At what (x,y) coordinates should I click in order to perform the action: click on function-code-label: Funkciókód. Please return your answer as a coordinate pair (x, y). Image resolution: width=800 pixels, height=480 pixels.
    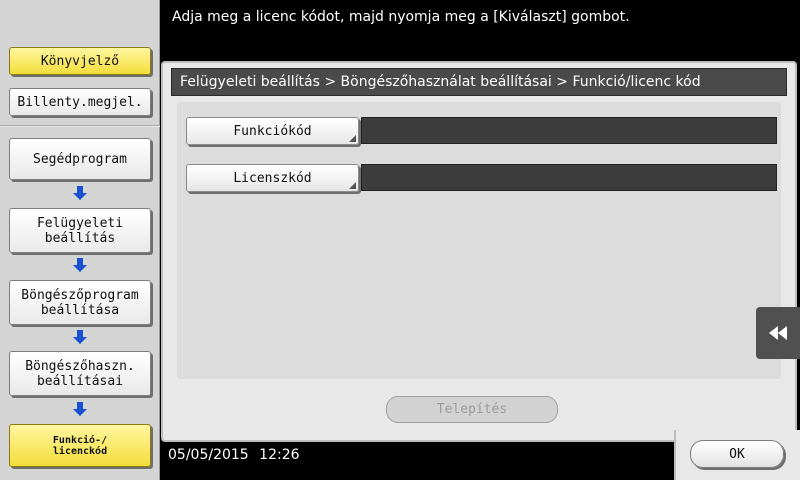
    Looking at the image, I should click on (272, 131).